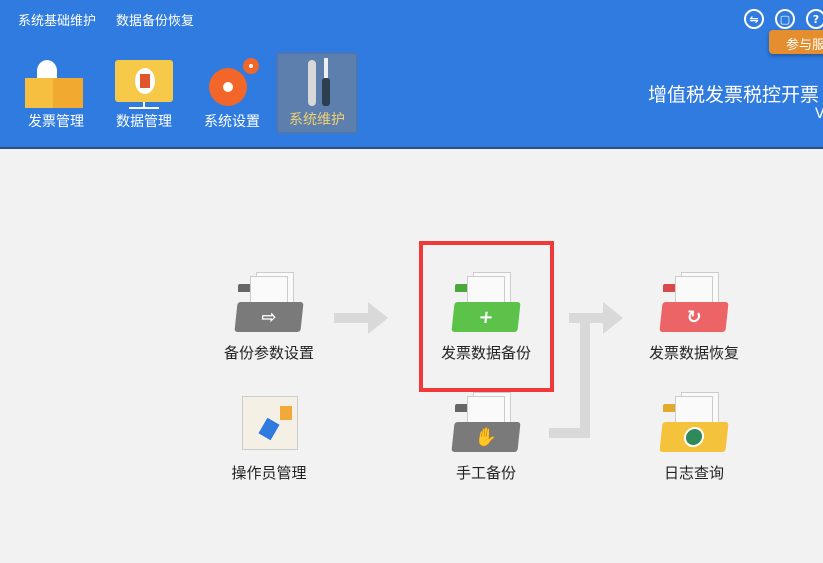 This screenshot has width=823, height=563. I want to click on switch-icon: ⇋, so click(754, 19).